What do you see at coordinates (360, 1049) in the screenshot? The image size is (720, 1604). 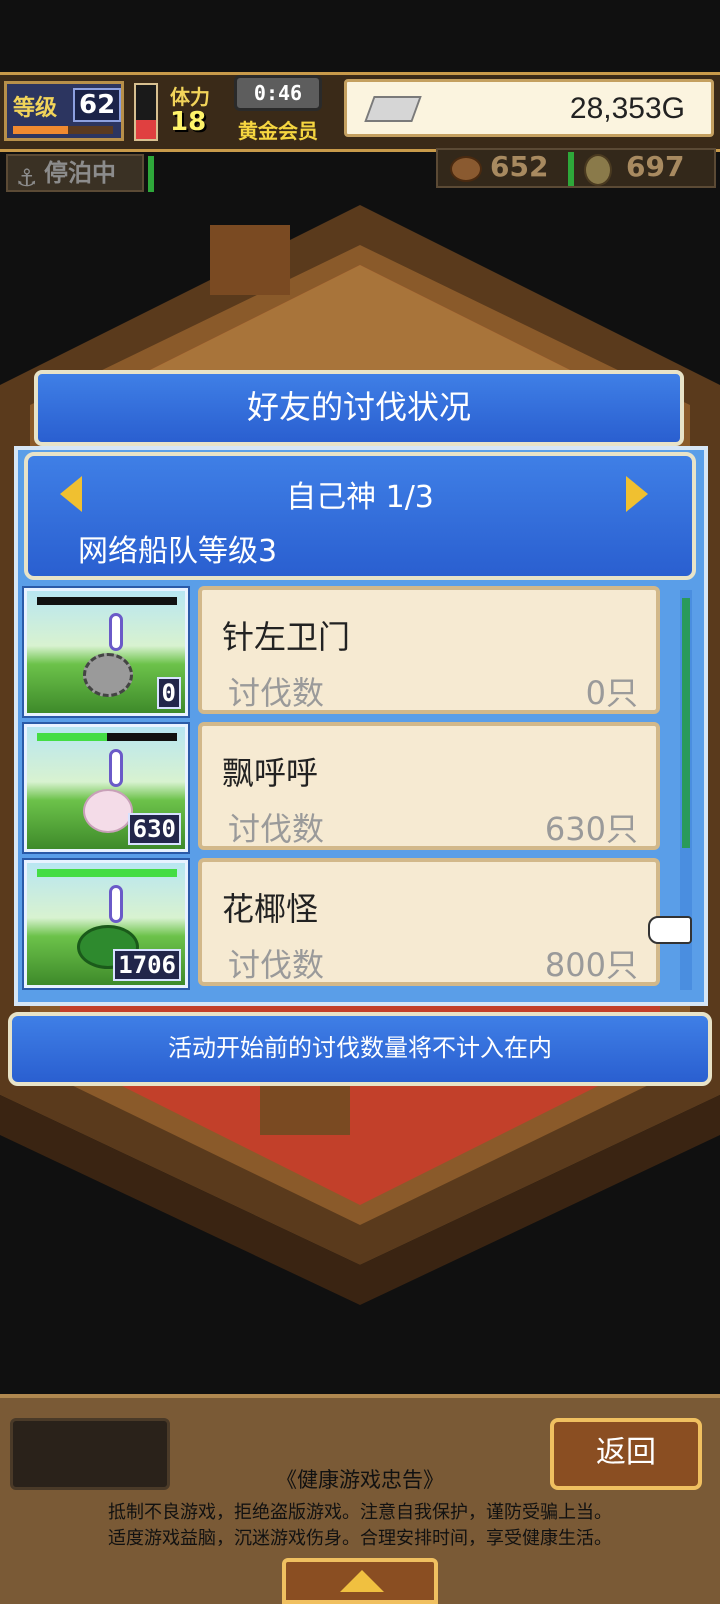 I see `event-notice: 活动开始前的讨伐数量将不计入在内` at bounding box center [360, 1049].